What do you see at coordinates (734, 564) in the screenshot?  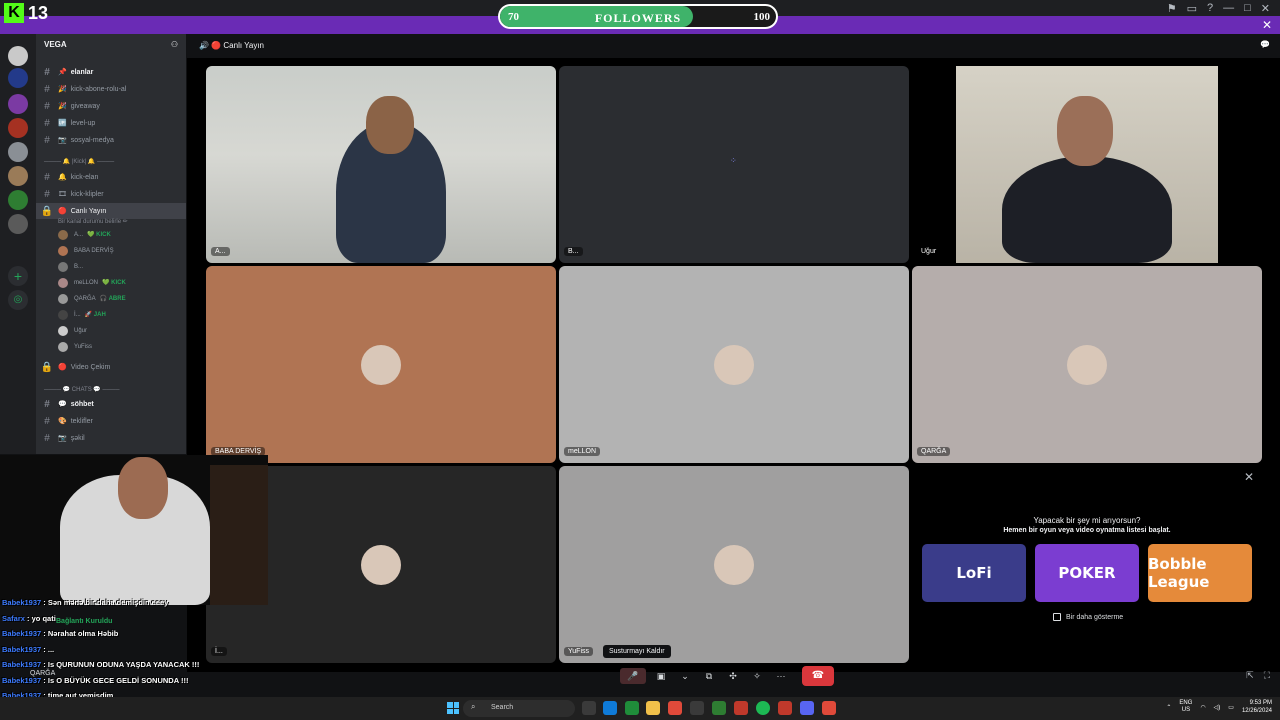 I see `participant-tile: YuFiss` at bounding box center [734, 564].